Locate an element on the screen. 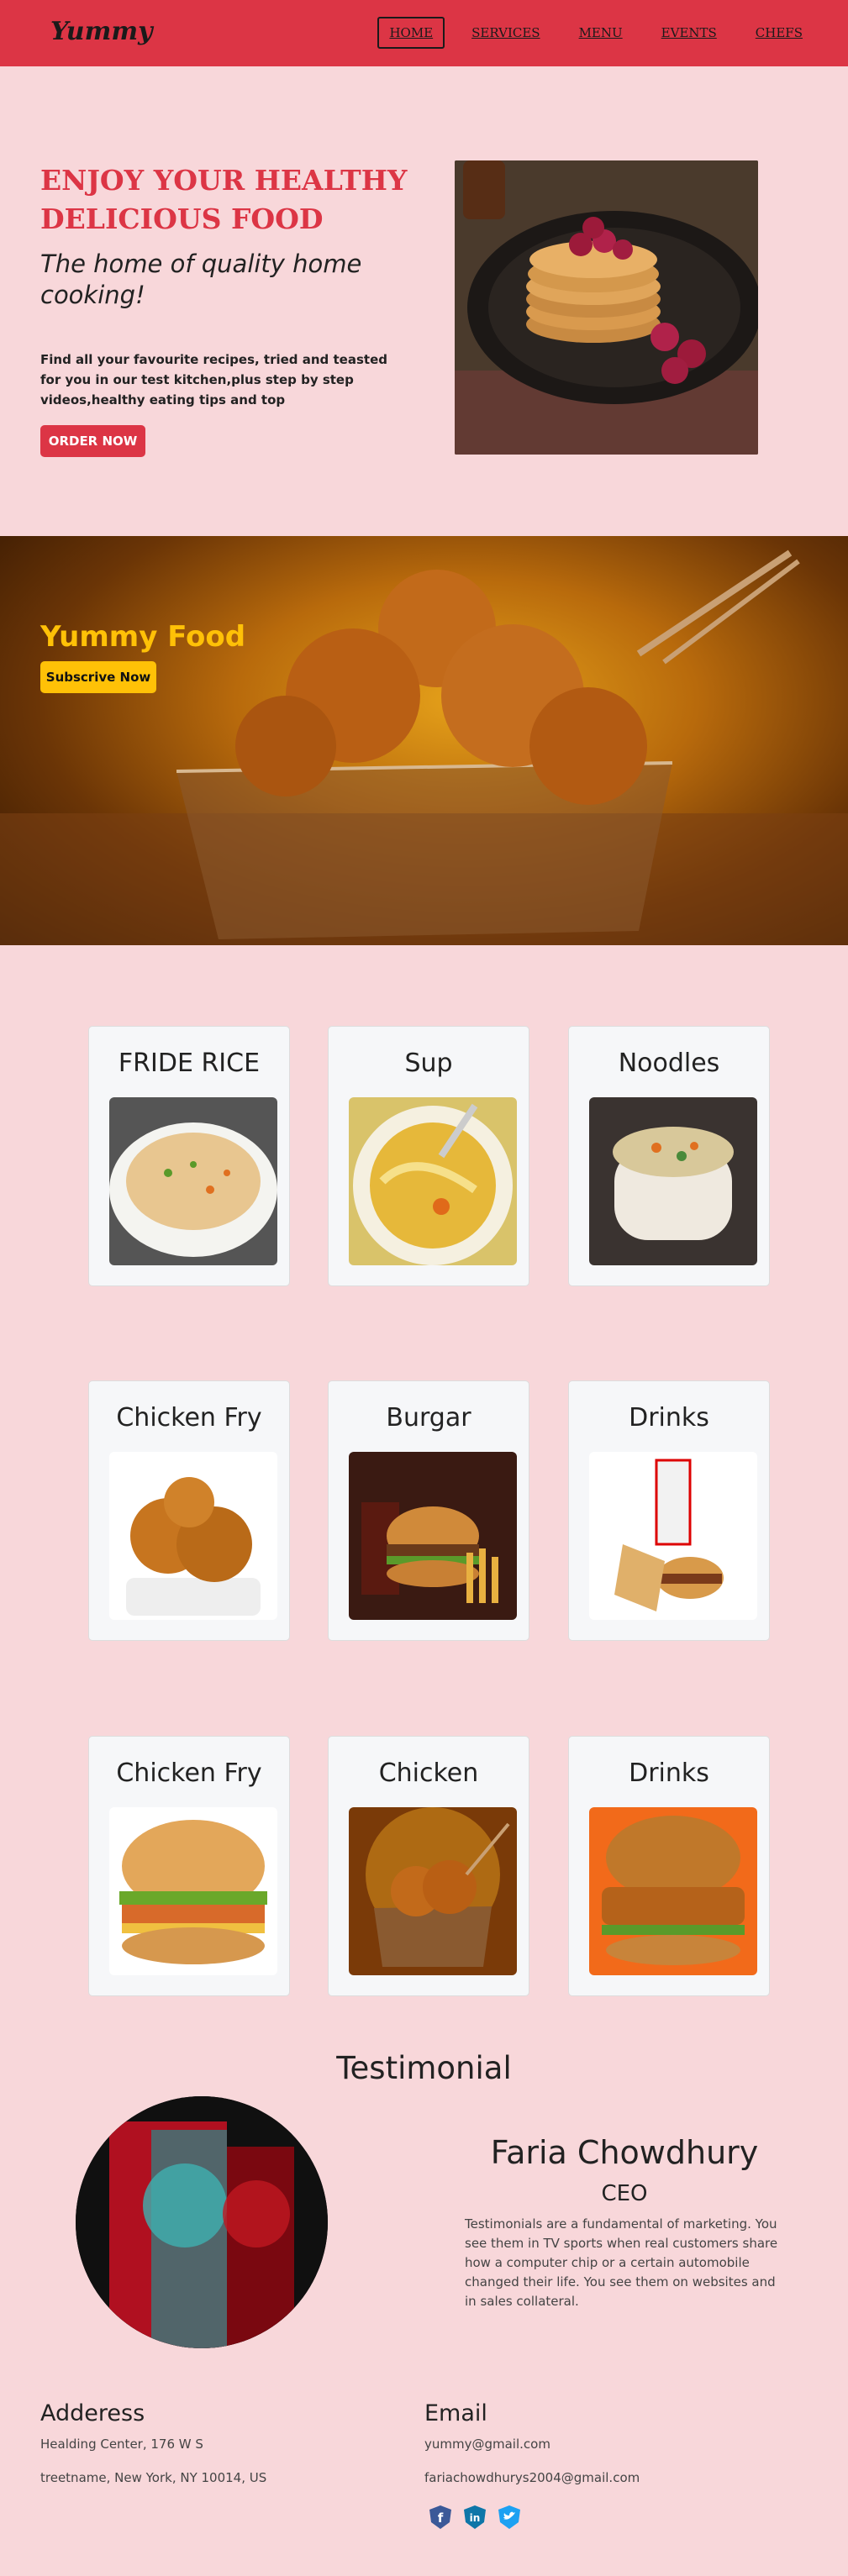 The width and height of the screenshot is (848, 2576). order-now-button: ORDER NOW is located at coordinates (92, 441).